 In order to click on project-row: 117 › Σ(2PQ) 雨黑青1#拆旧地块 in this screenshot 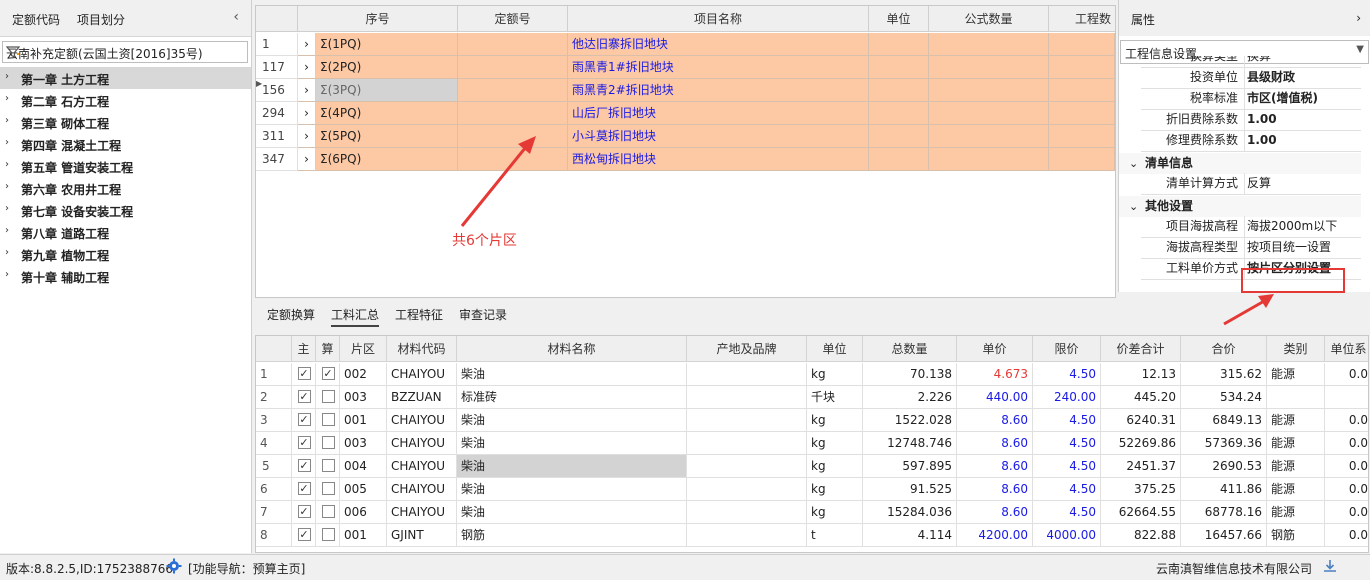, I will do `click(685, 67)`.